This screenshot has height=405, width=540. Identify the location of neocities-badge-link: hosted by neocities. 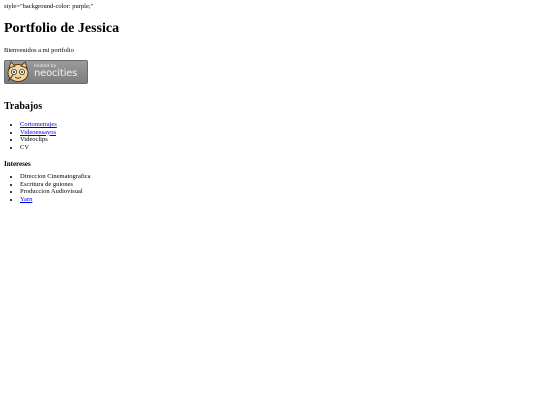
(46, 72).